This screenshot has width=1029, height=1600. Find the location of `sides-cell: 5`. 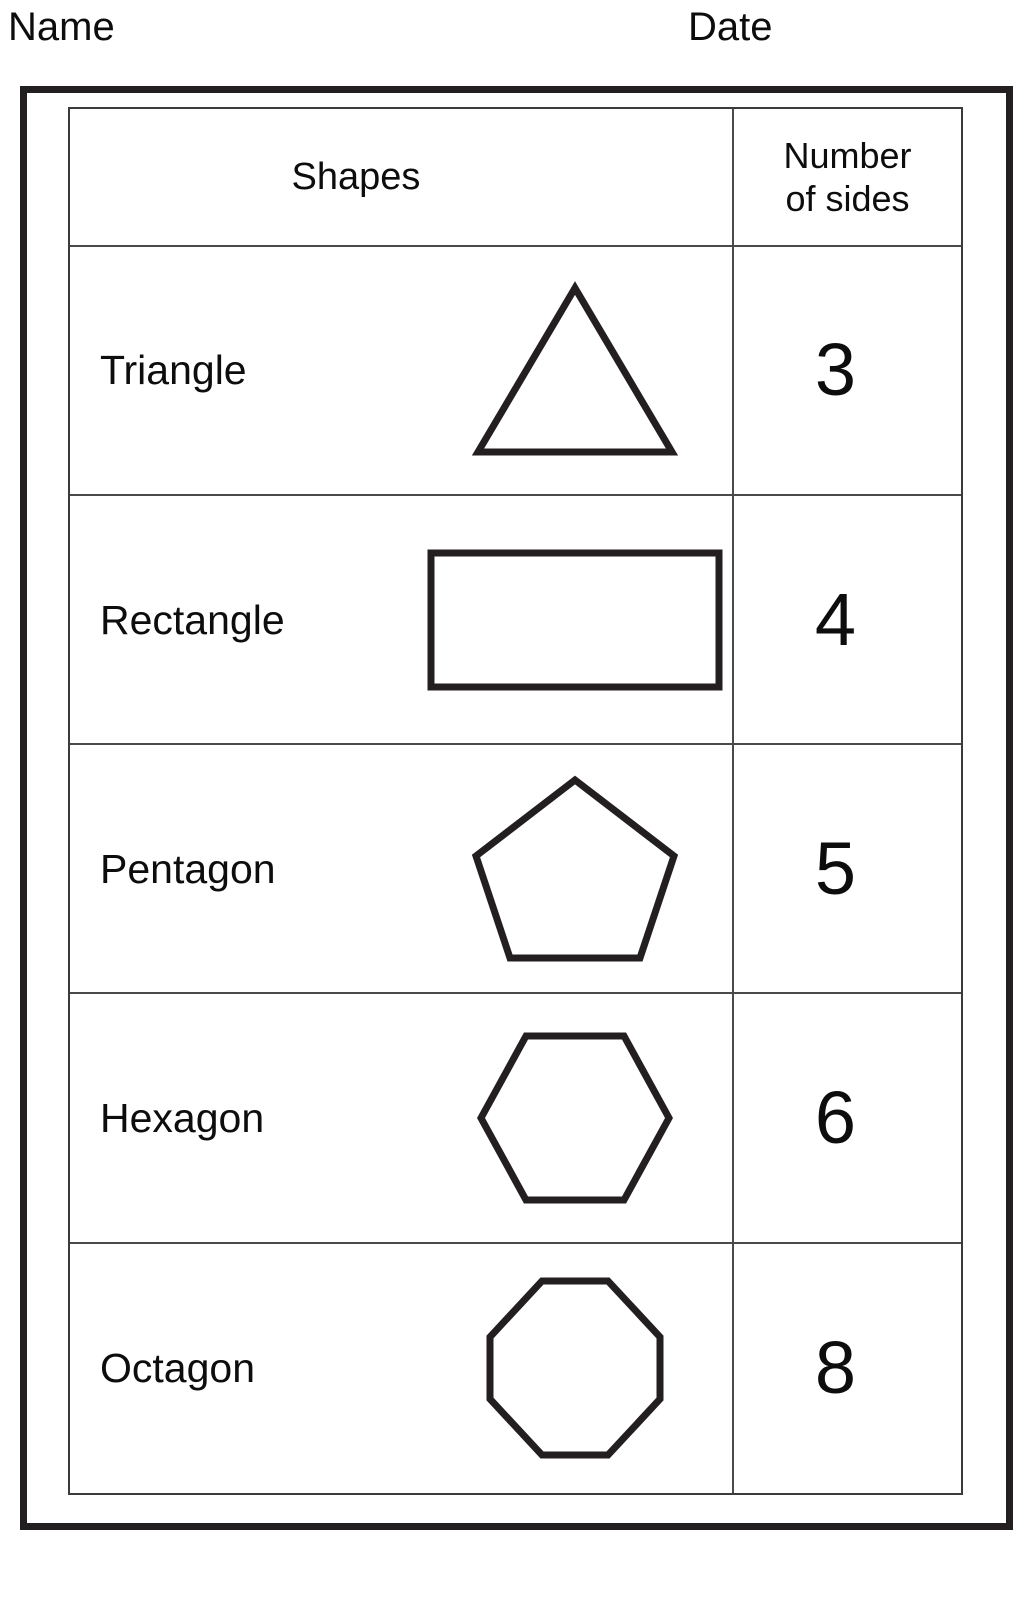

sides-cell: 5 is located at coordinates (847, 868).